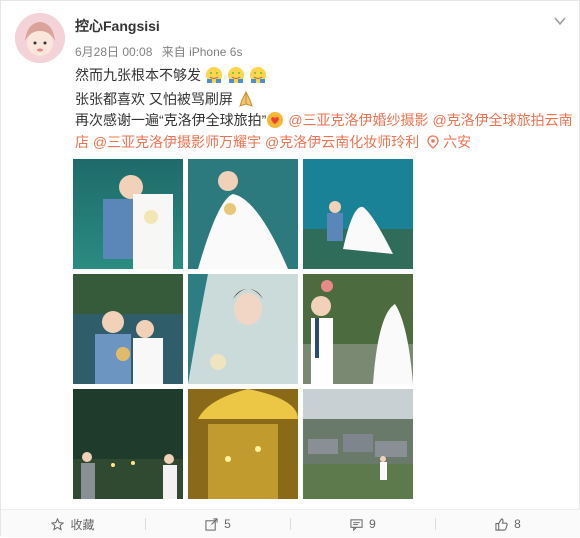 This screenshot has height=538, width=580. What do you see at coordinates (275, 120) in the screenshot?
I see `heart-loop-icon` at bounding box center [275, 120].